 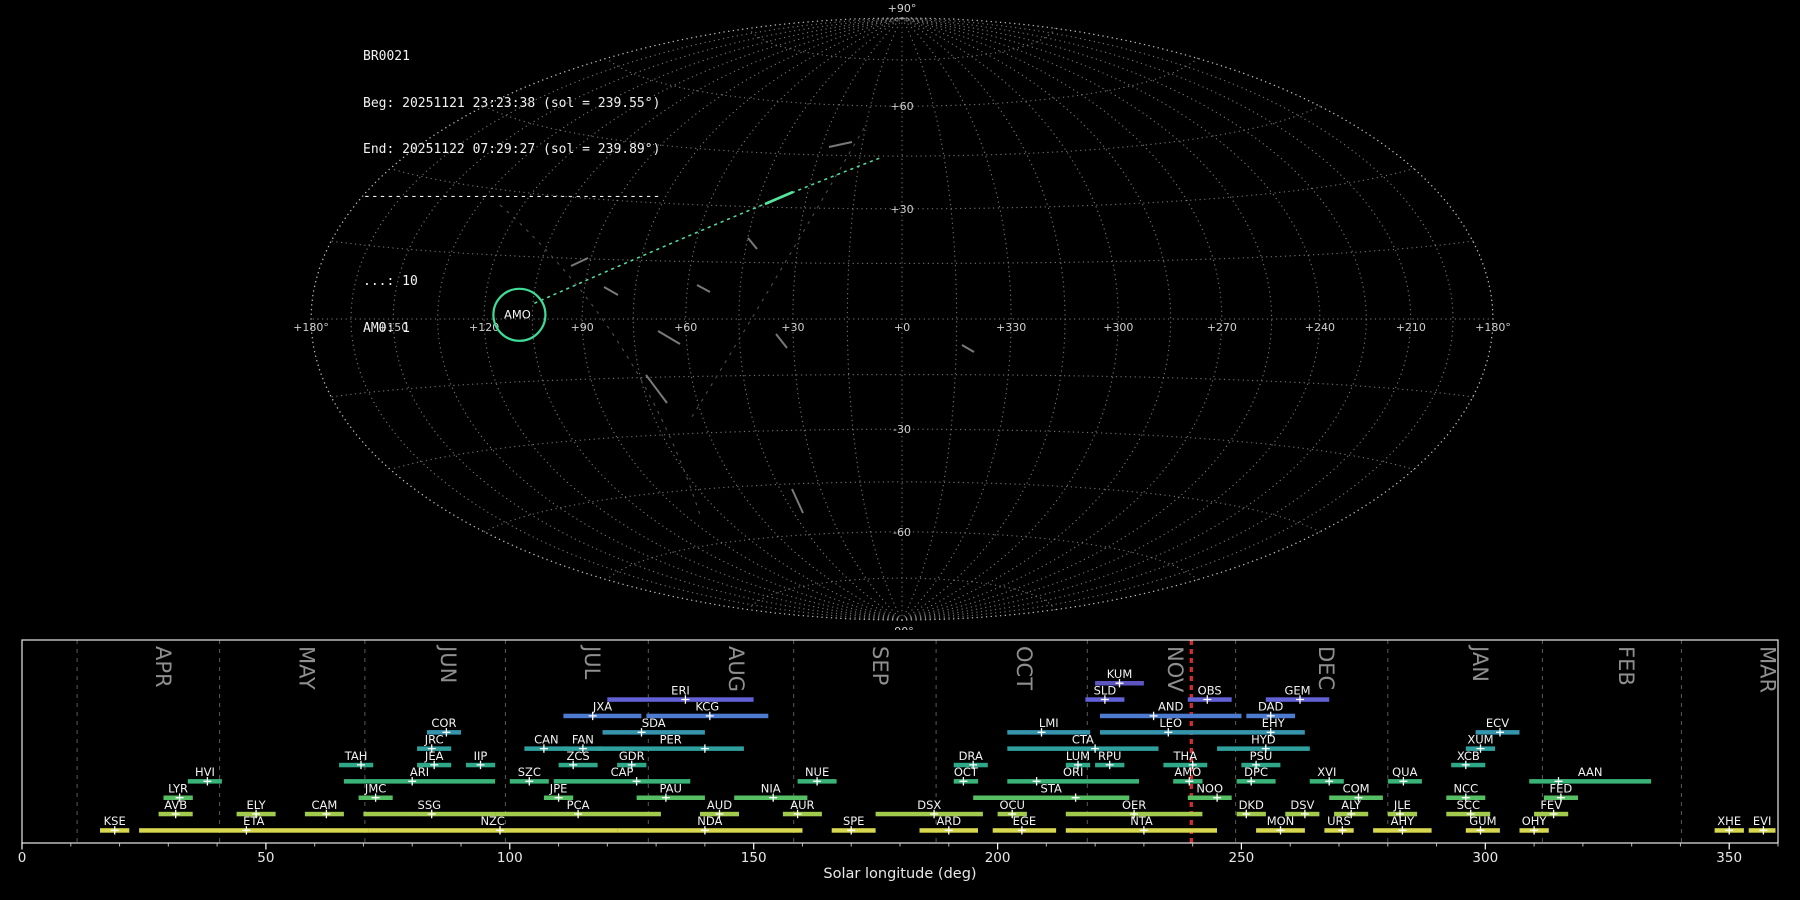 I want to click on shower-label: SSG, so click(x=430, y=805).